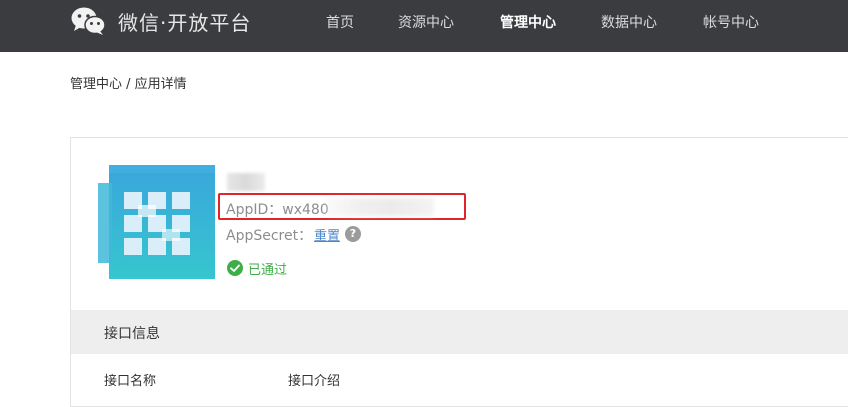  What do you see at coordinates (246, 182) in the screenshot?
I see `app-name-redacted` at bounding box center [246, 182].